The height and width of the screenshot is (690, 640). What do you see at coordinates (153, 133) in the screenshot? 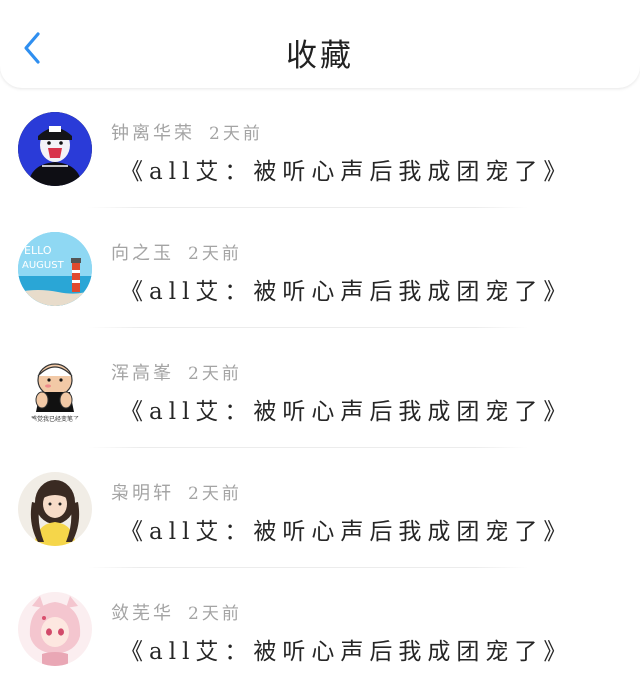
I see `author-name: 钟离华荣` at bounding box center [153, 133].